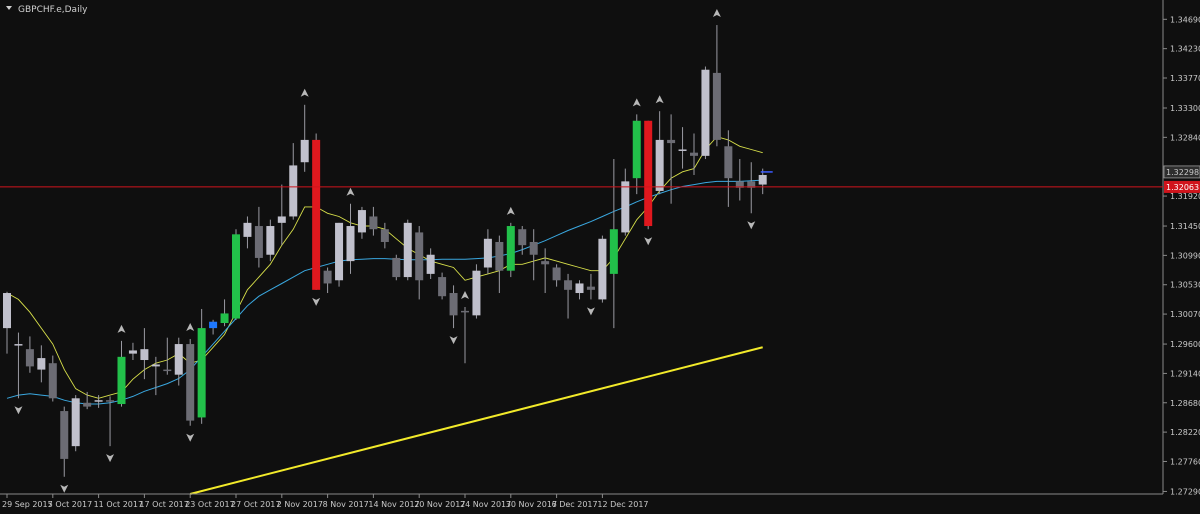 The width and height of the screenshot is (1200, 514). Describe the element at coordinates (70, 504) in the screenshot. I see `x-tick-label: 5 Oct 2017` at that location.